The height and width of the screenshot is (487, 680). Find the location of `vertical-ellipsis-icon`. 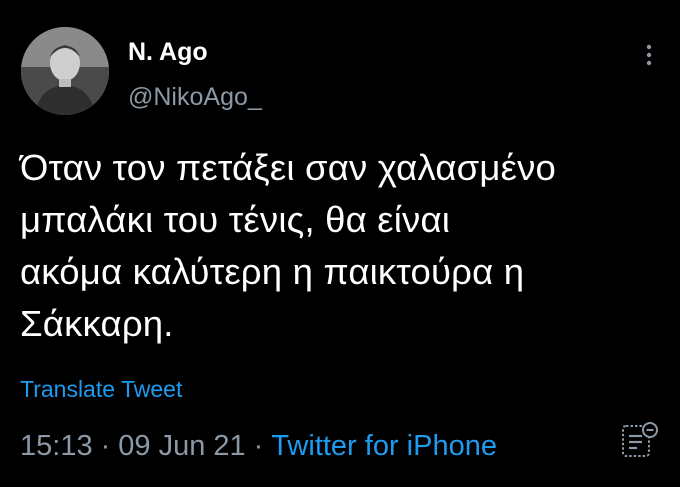

vertical-ellipsis-icon is located at coordinates (649, 55).